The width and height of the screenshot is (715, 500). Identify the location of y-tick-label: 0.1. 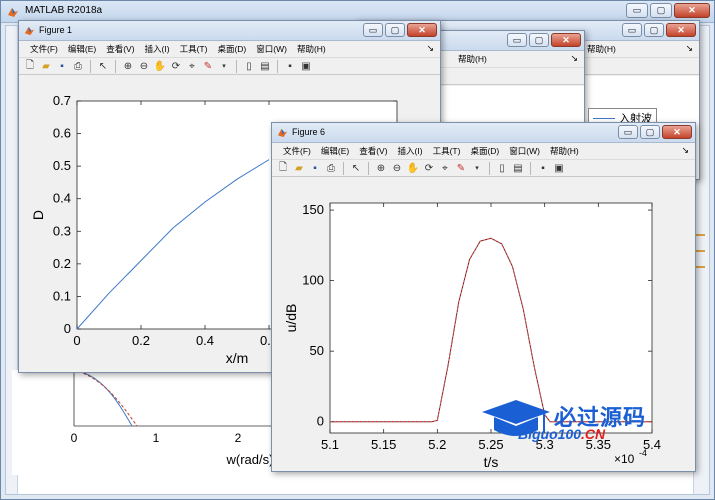
(62, 295).